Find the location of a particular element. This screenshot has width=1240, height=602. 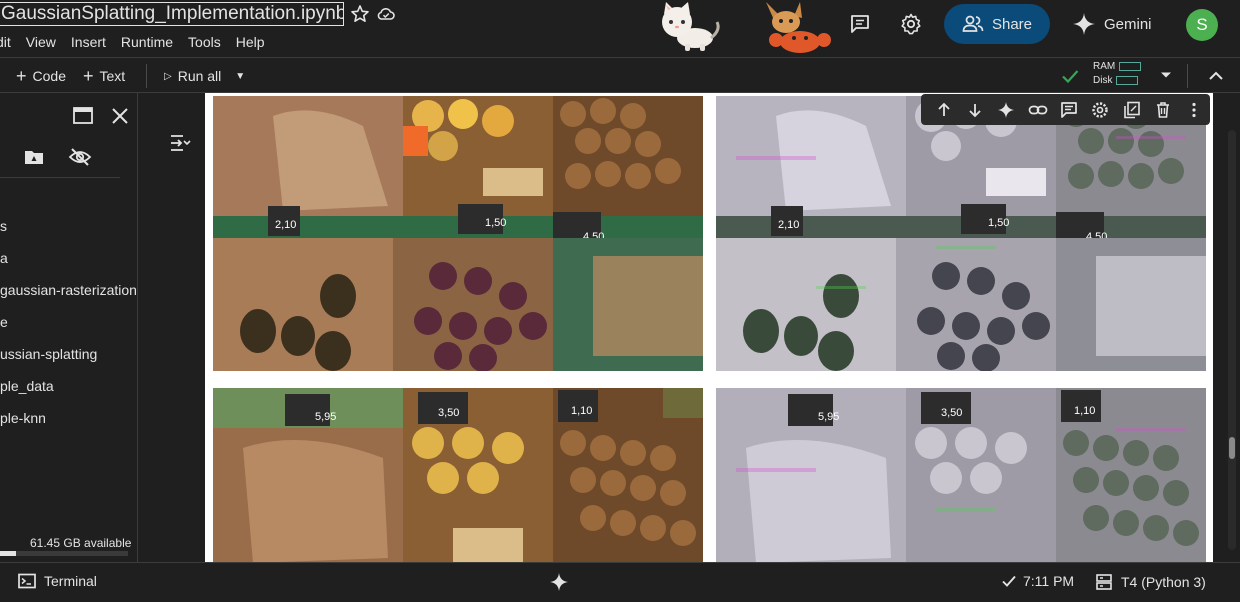

share-button: Share is located at coordinates (997, 24).